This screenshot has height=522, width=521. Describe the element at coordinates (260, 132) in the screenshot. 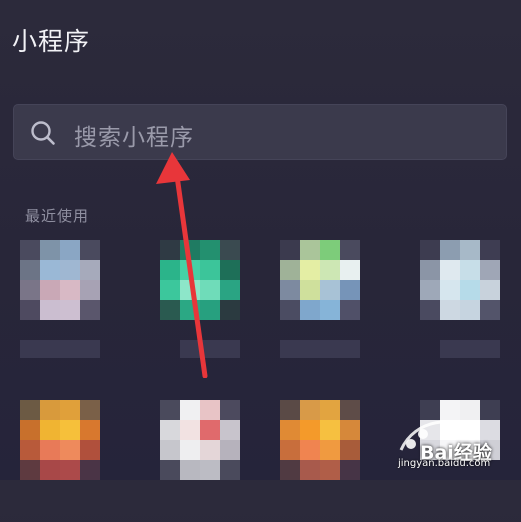

I see `search-bar: 搜索小程序` at that location.